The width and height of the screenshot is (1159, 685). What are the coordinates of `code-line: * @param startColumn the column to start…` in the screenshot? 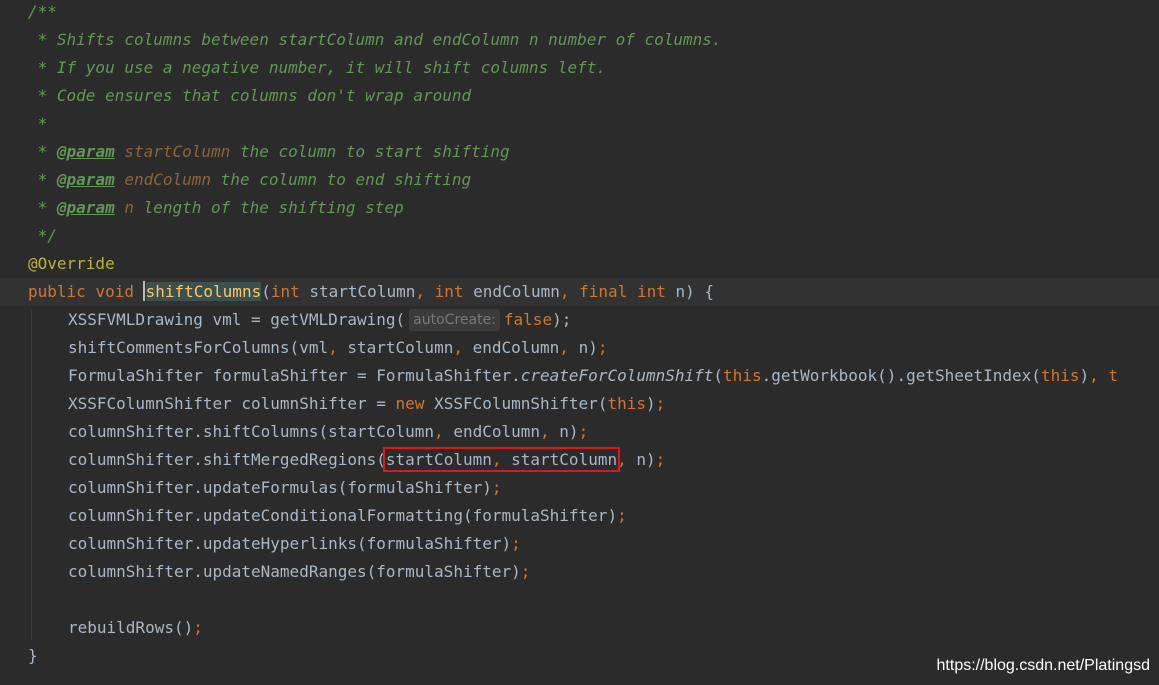 It's located at (579, 152).